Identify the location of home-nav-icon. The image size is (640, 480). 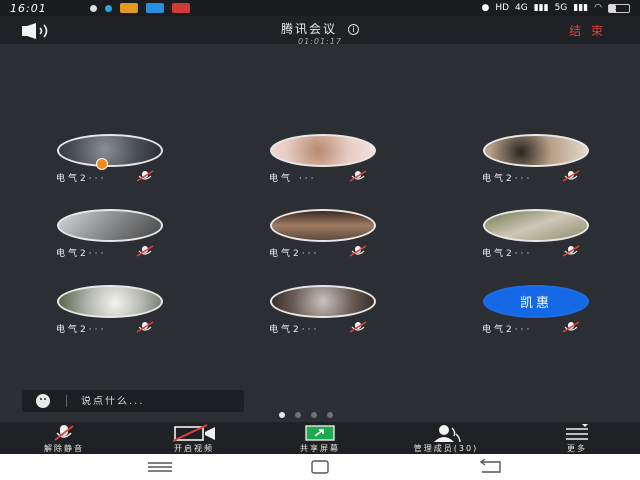
(320, 467).